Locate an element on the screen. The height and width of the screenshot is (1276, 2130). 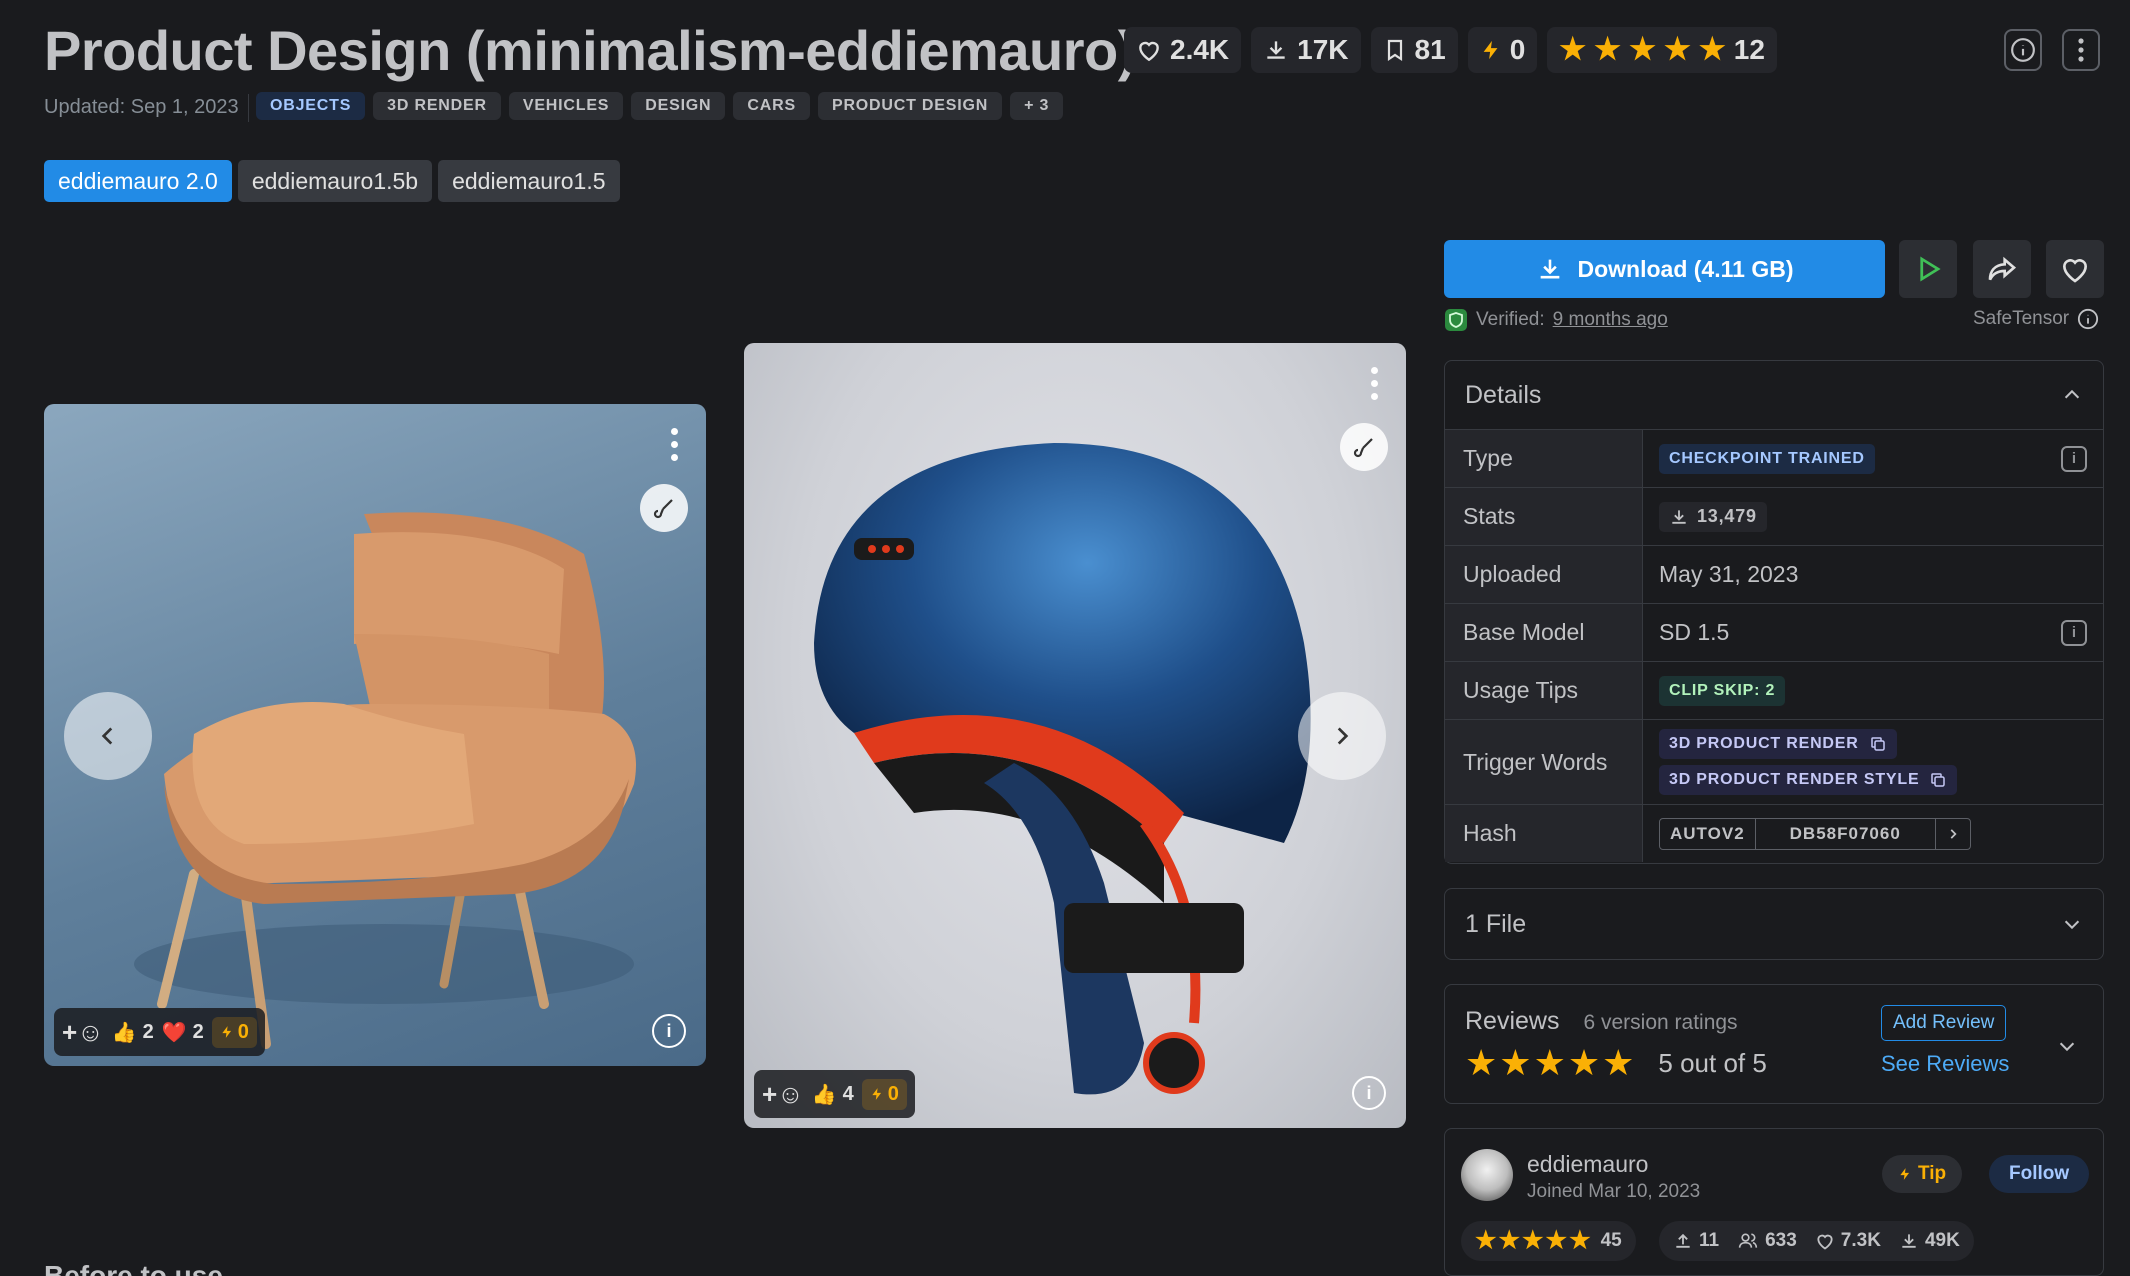
run-button is located at coordinates (1928, 269).